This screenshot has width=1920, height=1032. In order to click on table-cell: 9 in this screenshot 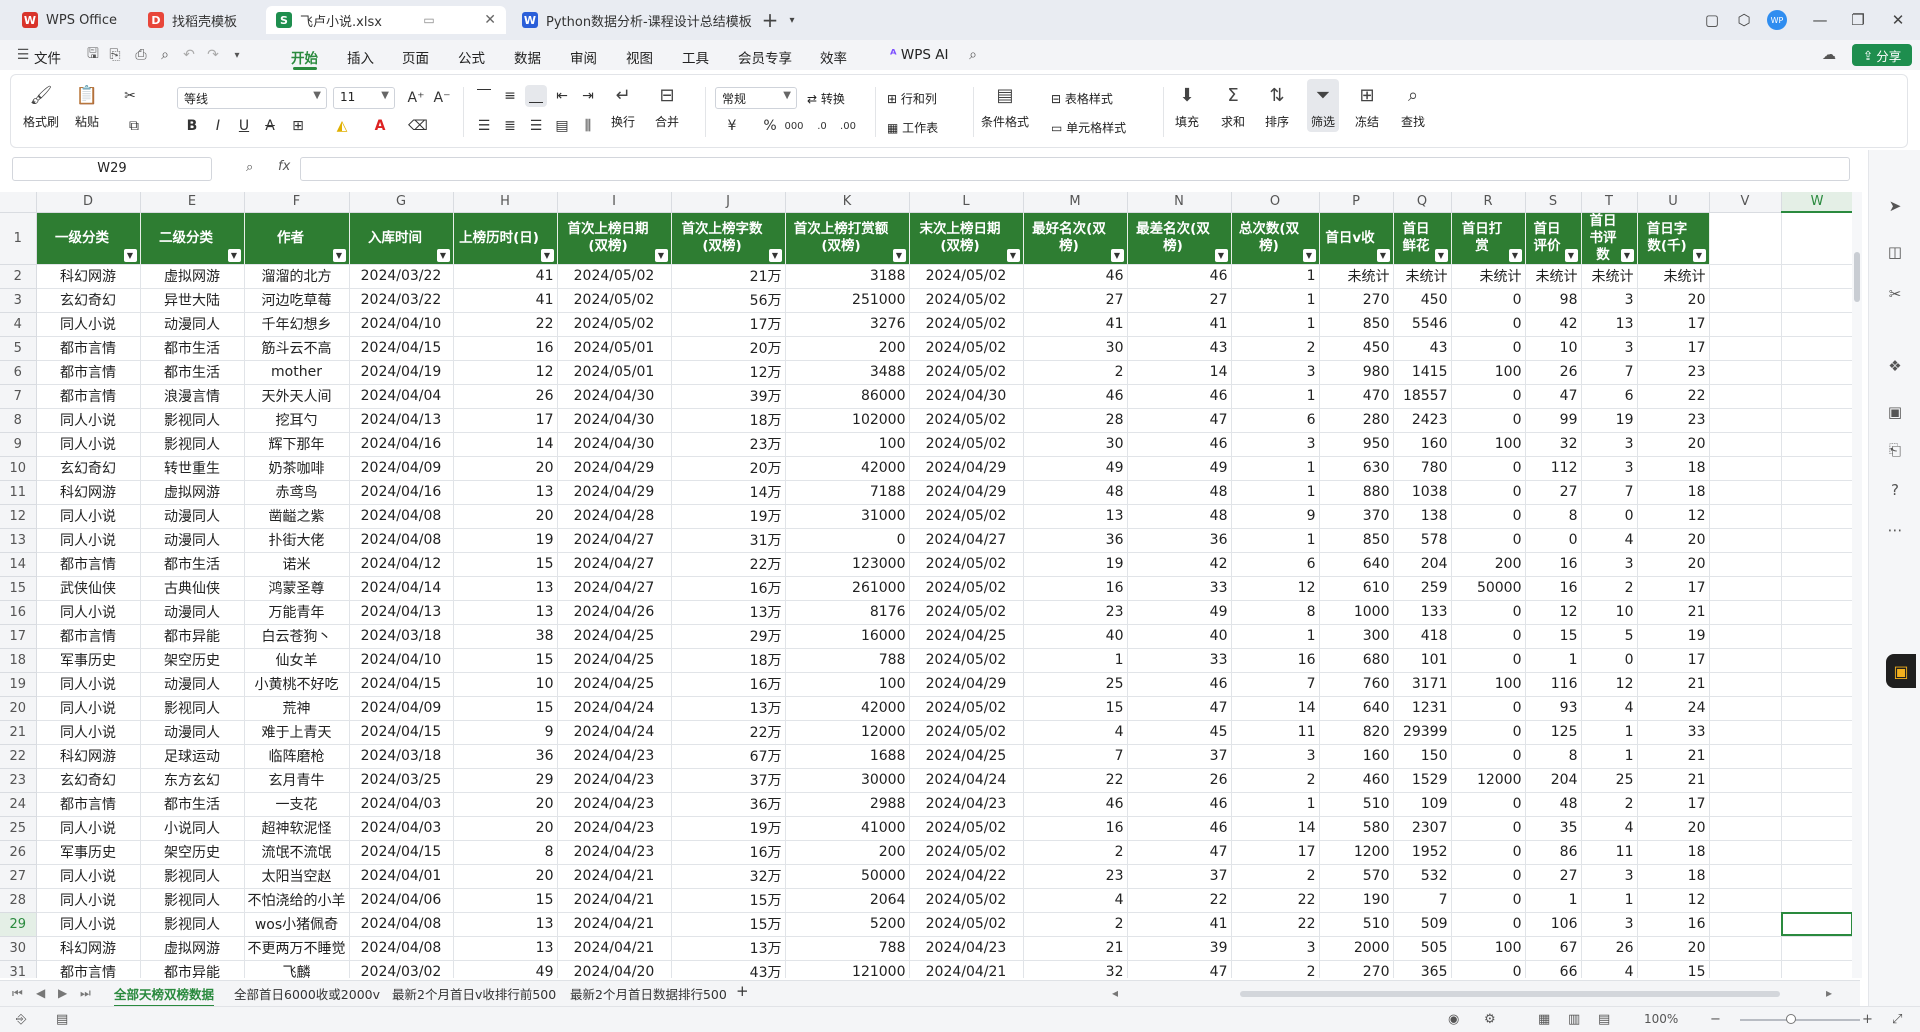, I will do `click(505, 732)`.